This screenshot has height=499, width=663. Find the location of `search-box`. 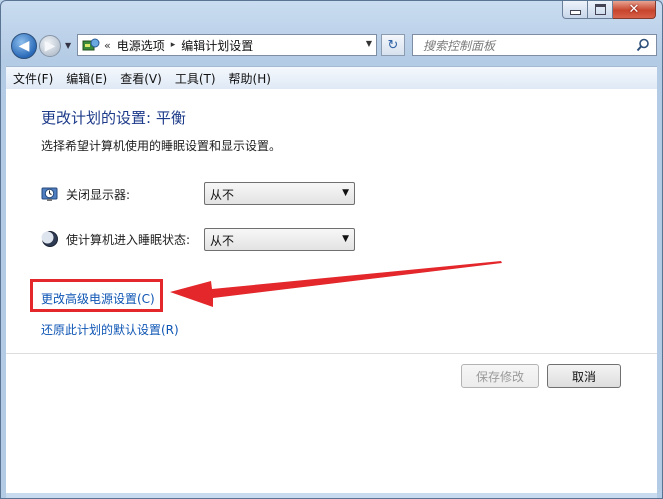

search-box is located at coordinates (534, 45).